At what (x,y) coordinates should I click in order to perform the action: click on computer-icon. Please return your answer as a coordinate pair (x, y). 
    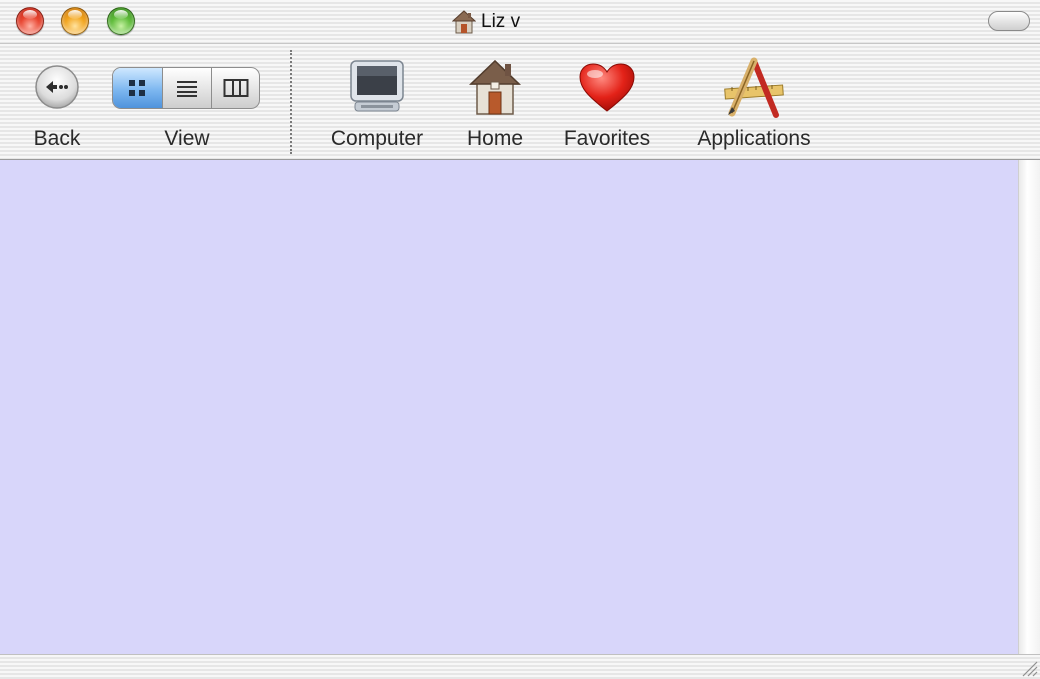
    Looking at the image, I should click on (377, 86).